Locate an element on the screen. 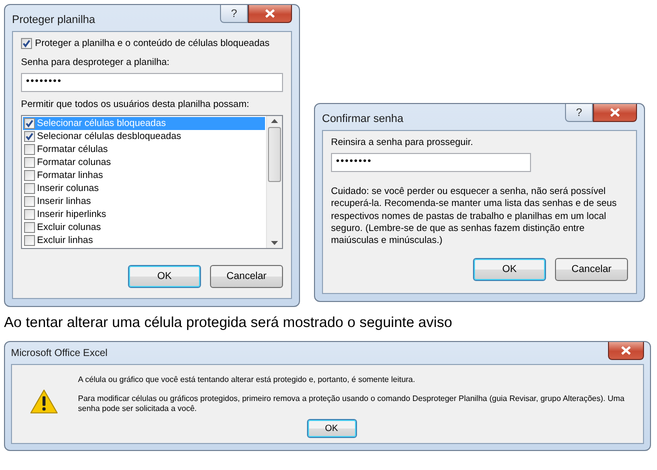 The height and width of the screenshot is (470, 657). checkbox-label: Proteger a planilha e o conteúdo de células bloqueadas is located at coordinates (152, 44).